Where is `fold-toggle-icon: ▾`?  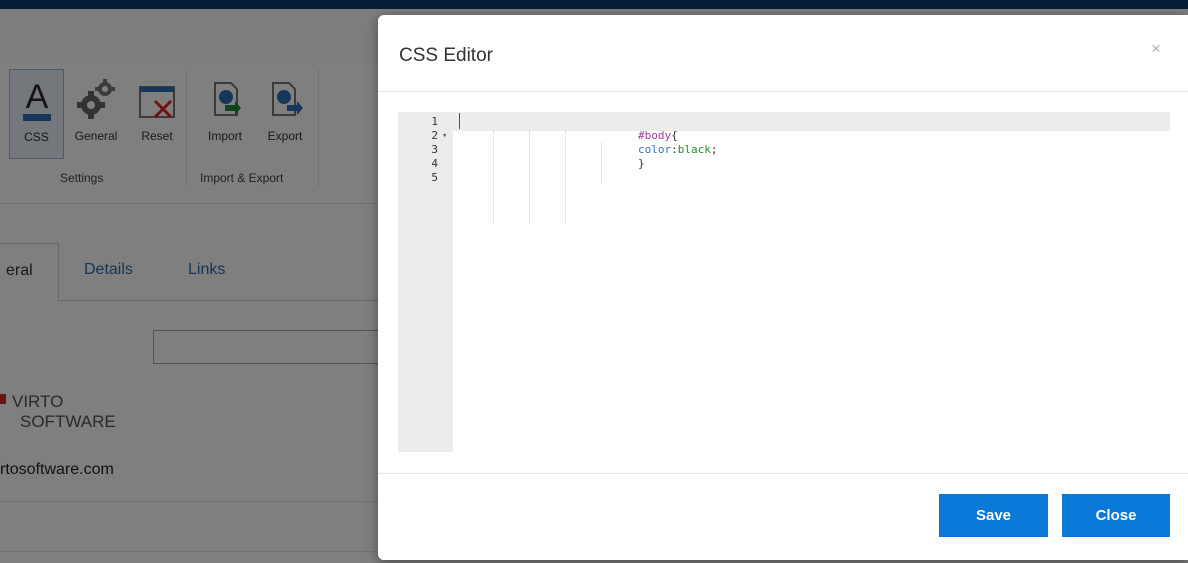
fold-toggle-icon: ▾ is located at coordinates (444, 136).